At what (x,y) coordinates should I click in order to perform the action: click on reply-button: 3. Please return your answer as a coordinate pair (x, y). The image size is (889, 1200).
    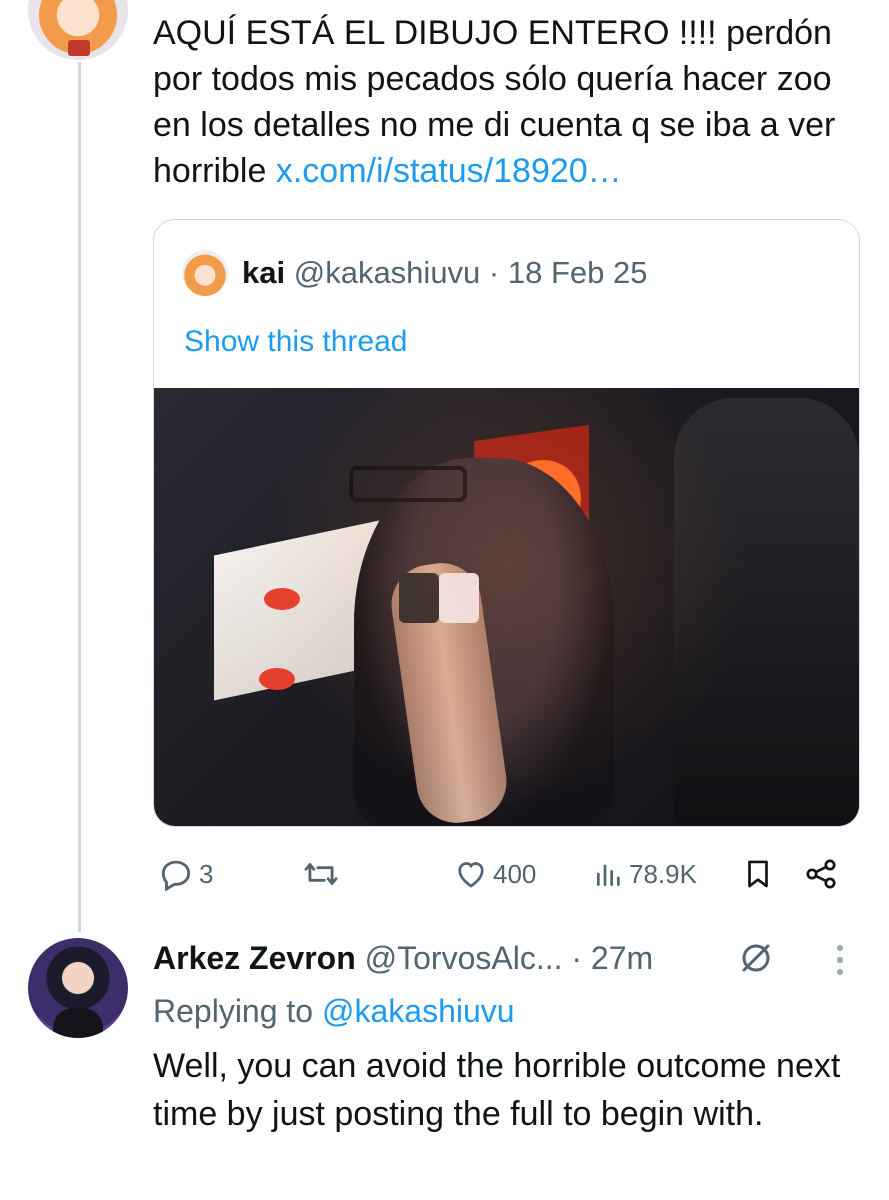
    Looking at the image, I should click on (185, 874).